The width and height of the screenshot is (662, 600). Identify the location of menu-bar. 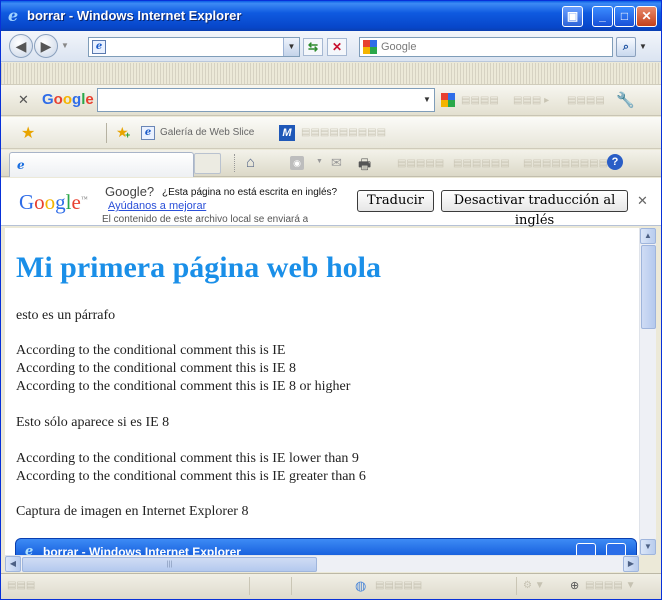
(331, 74).